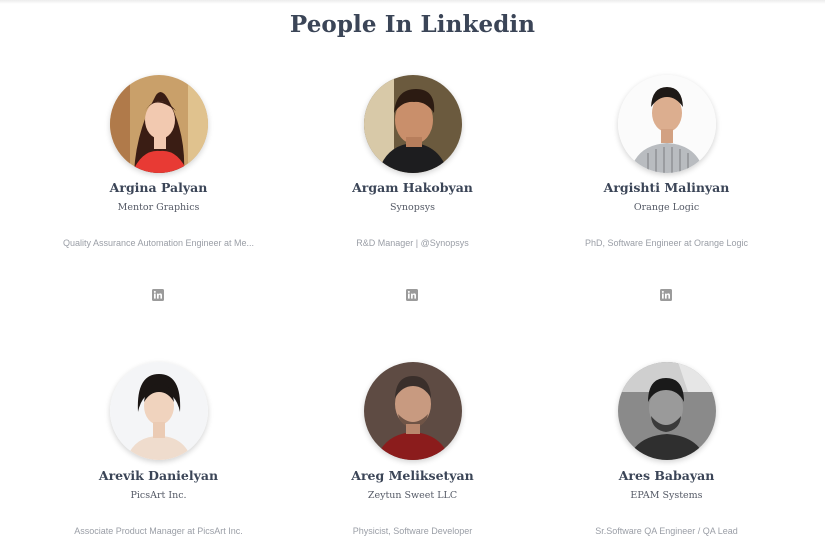 This screenshot has width=825, height=553. Describe the element at coordinates (666, 187) in the screenshot. I see `person-name: Argishti Malinyan` at that location.